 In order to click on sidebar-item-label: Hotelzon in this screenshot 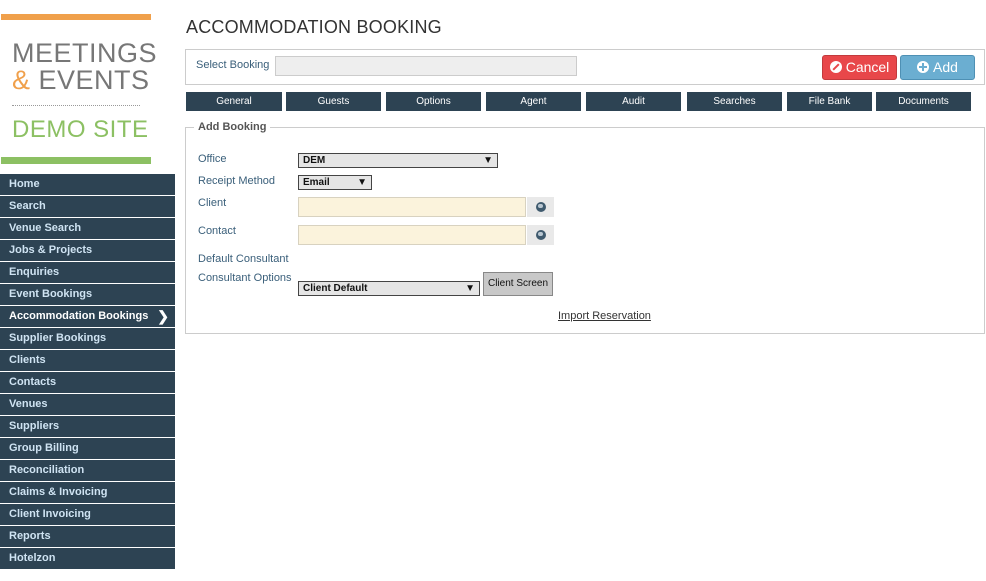, I will do `click(32, 558)`.